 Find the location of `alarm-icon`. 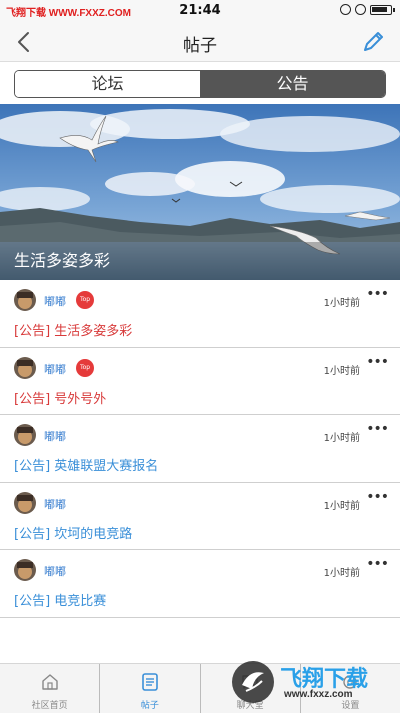

alarm-icon is located at coordinates (345, 9).